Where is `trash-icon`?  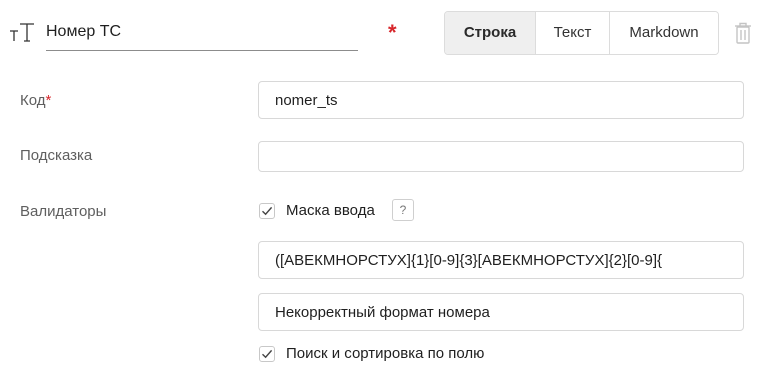
trash-icon is located at coordinates (743, 33).